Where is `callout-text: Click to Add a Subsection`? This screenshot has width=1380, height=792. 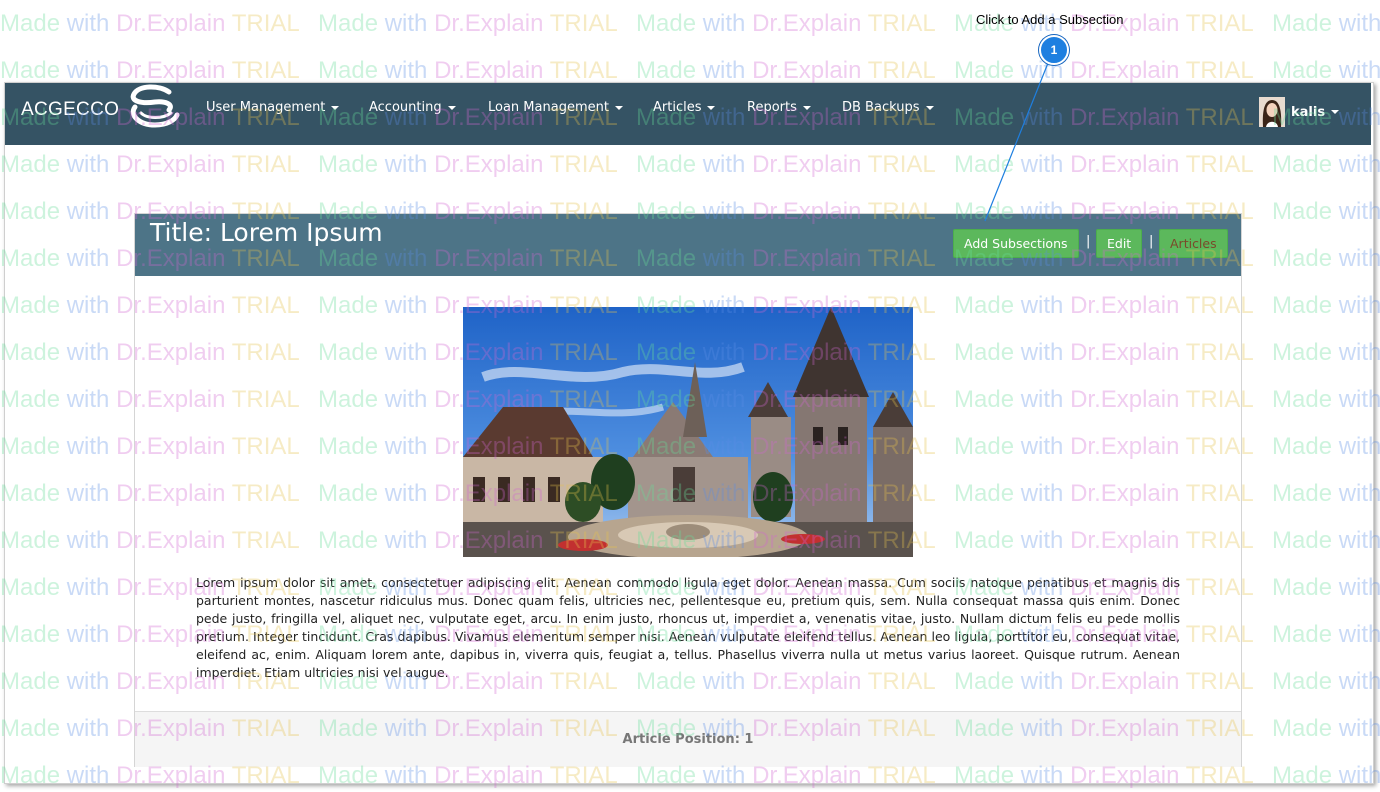 callout-text: Click to Add a Subsection is located at coordinates (1050, 19).